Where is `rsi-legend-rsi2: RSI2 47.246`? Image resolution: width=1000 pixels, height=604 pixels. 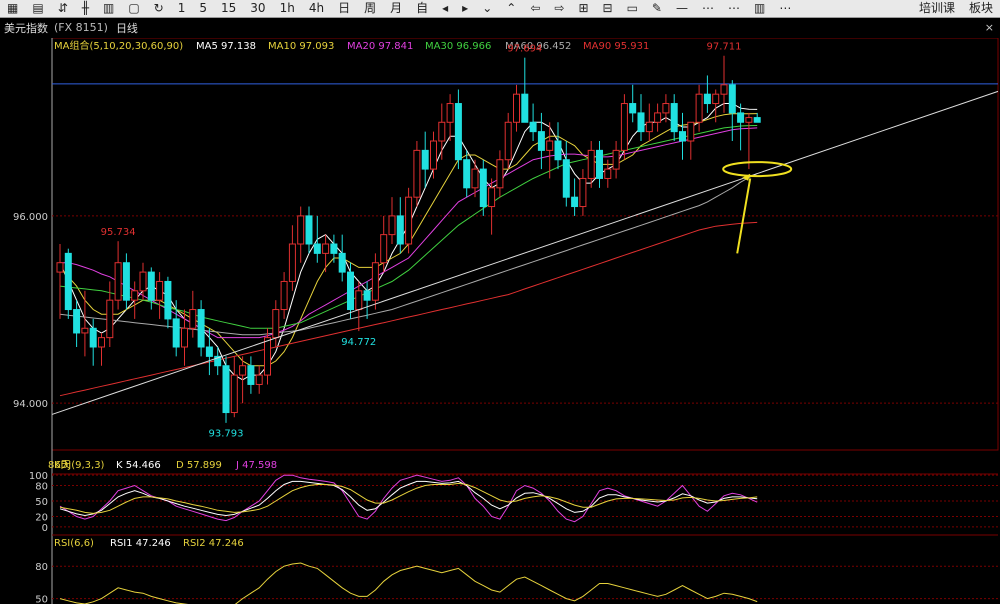
rsi-legend-rsi2: RSI2 47.246 is located at coordinates (213, 543).